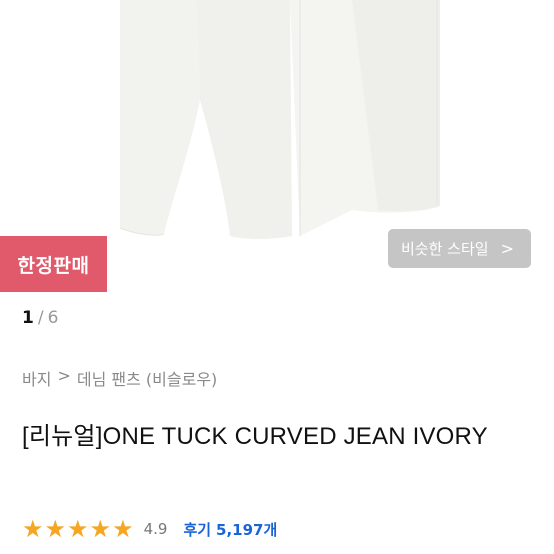 The image size is (554, 554). Describe the element at coordinates (247, 529) in the screenshot. I see `review-count: 5,197개` at that location.